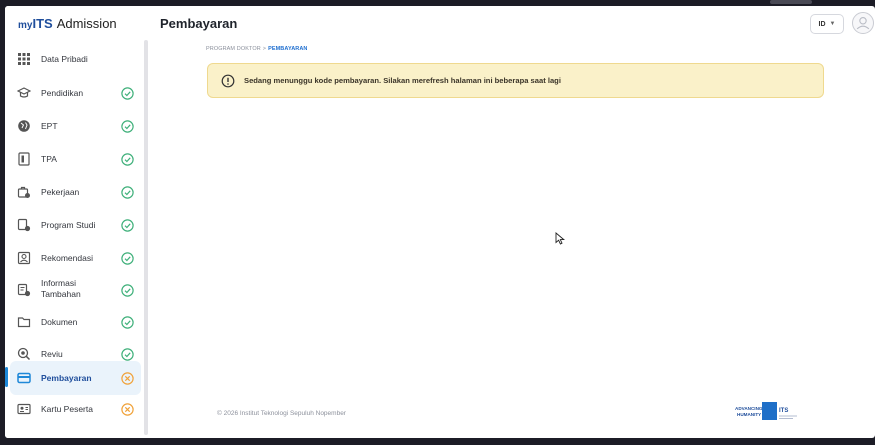  What do you see at coordinates (24, 92) in the screenshot?
I see `graduation-cap-icon` at bounding box center [24, 92].